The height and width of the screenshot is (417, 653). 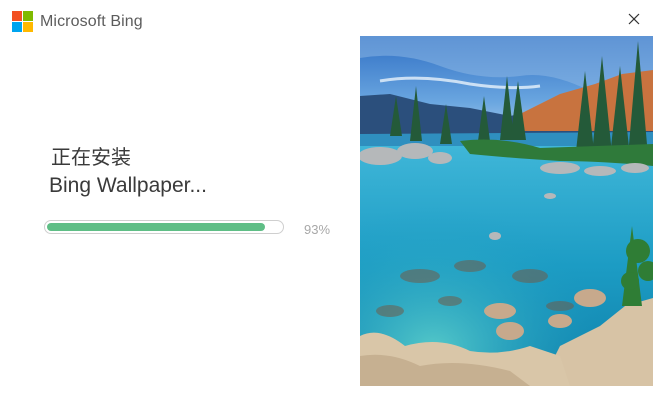 I want to click on microsoft-logo-icon, so click(x=22, y=21).